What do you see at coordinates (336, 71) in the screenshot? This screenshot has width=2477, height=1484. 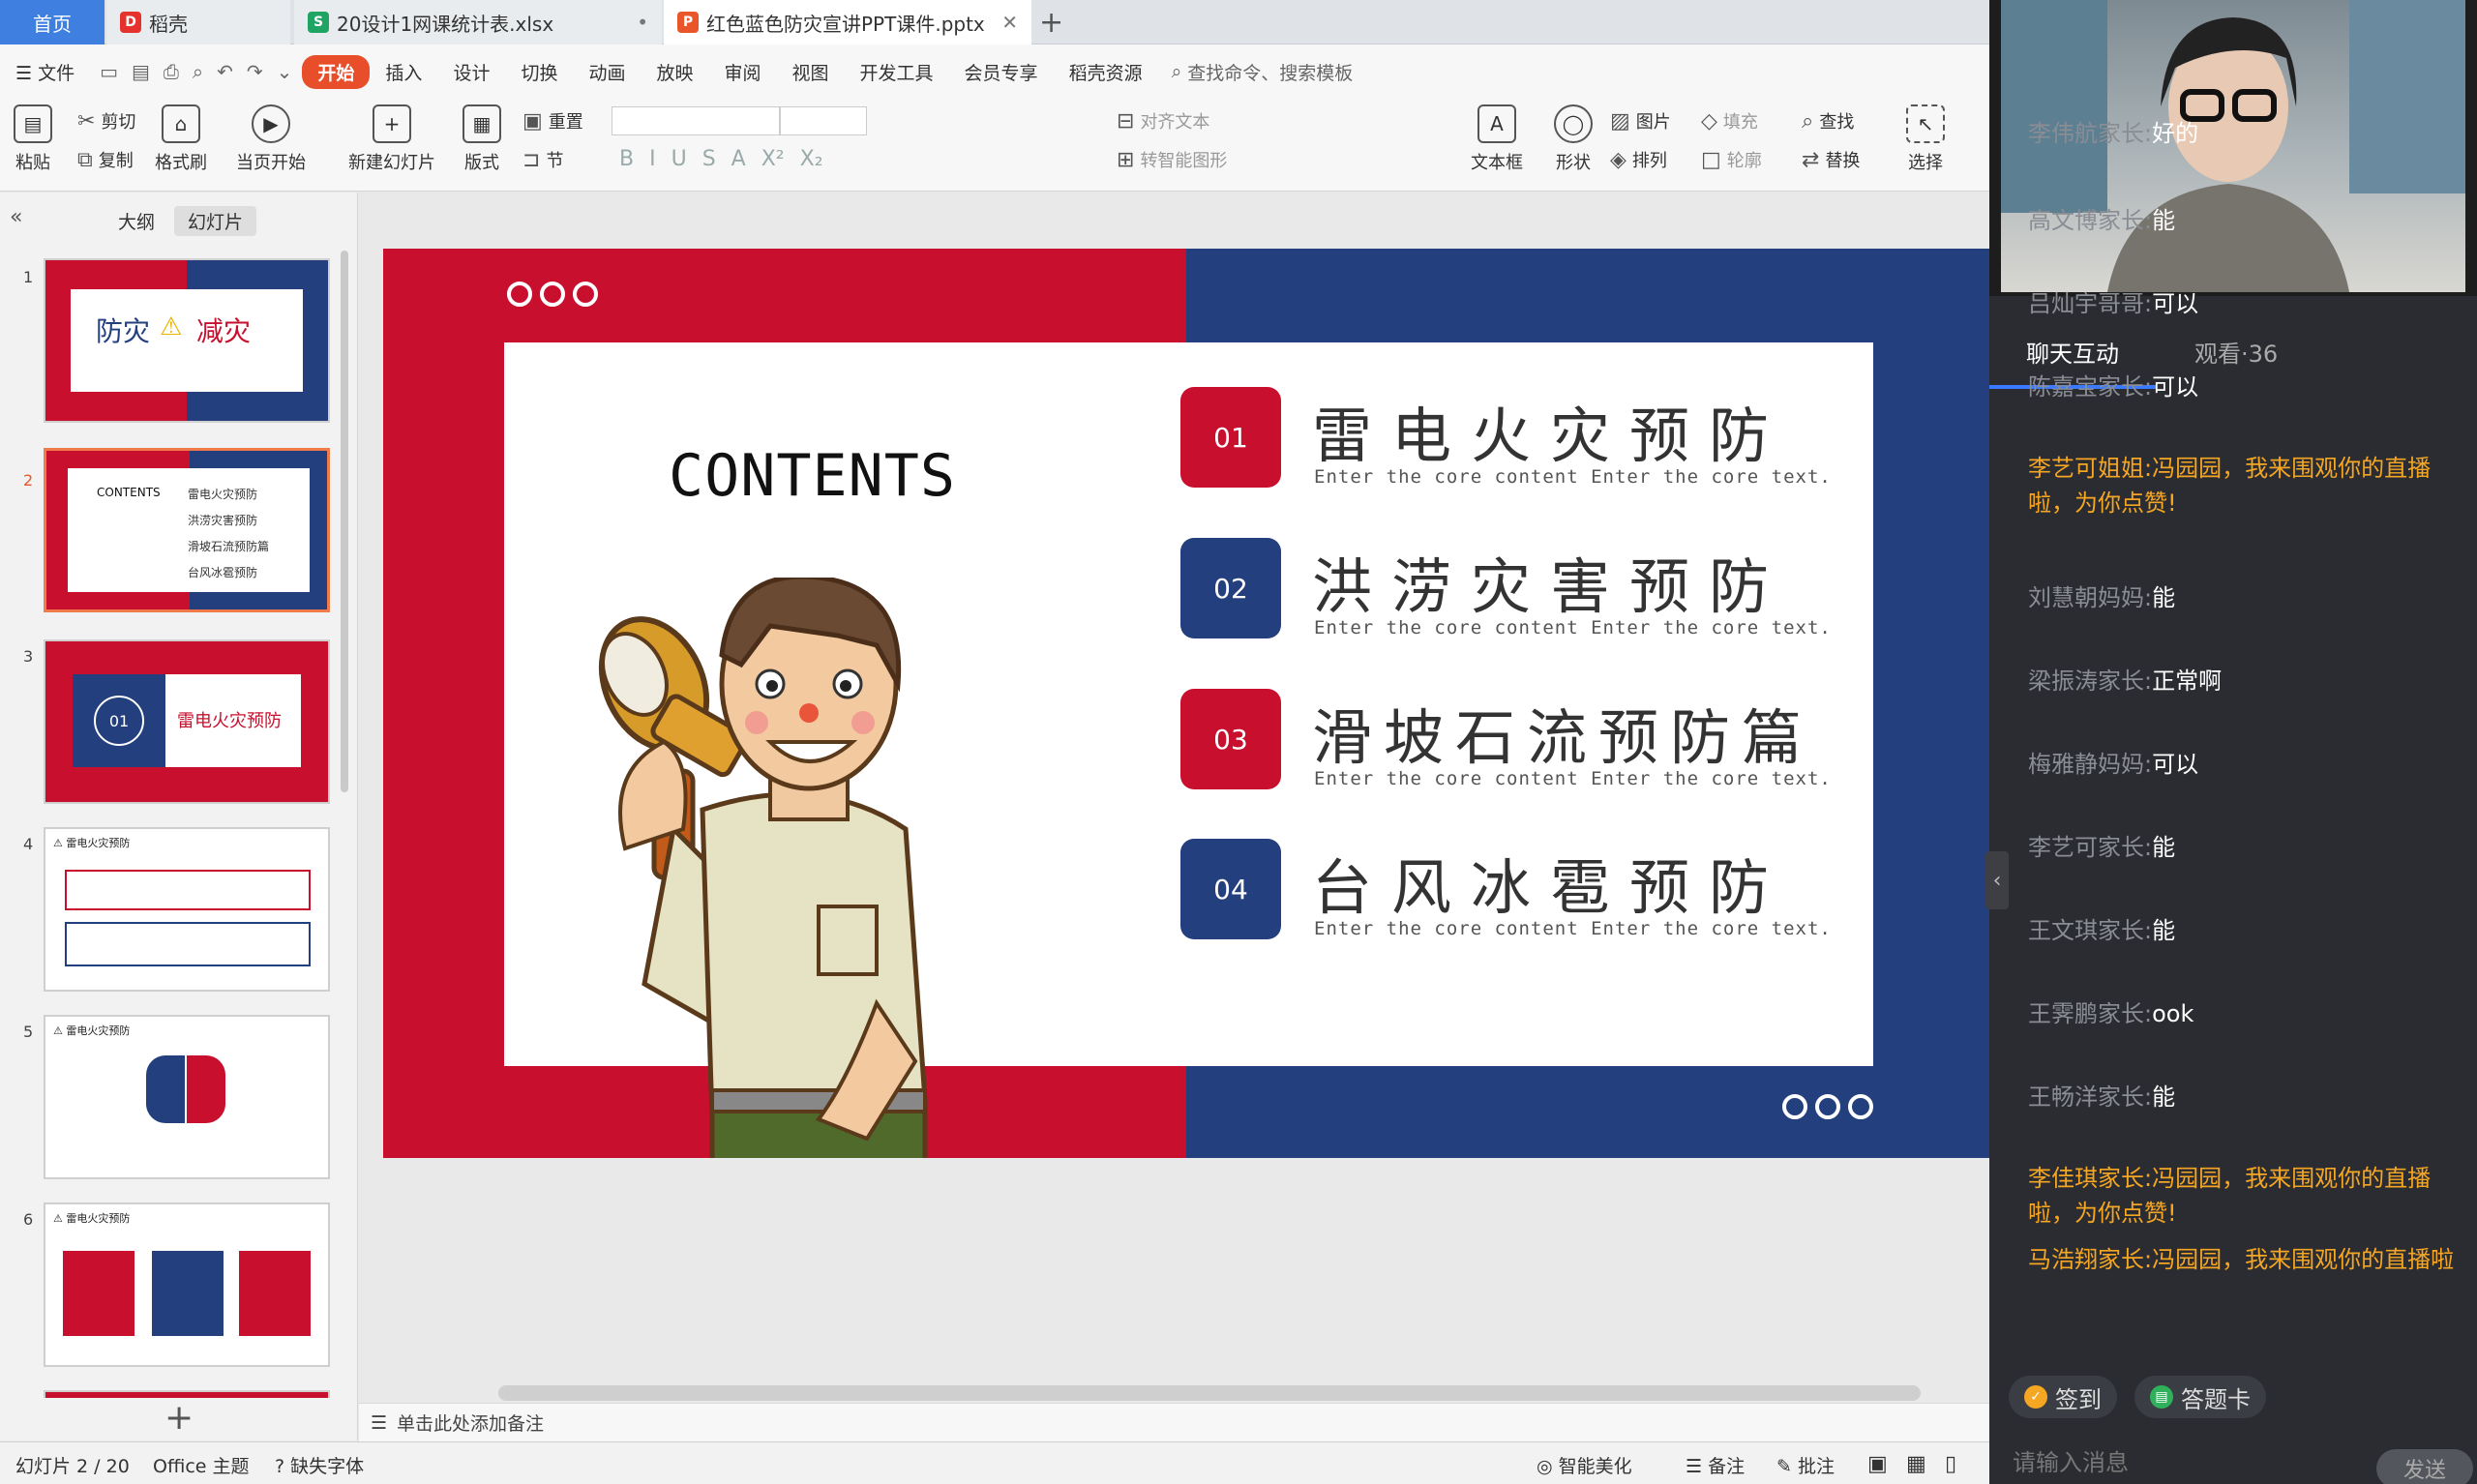 I see `menu-home: 开始` at bounding box center [336, 71].